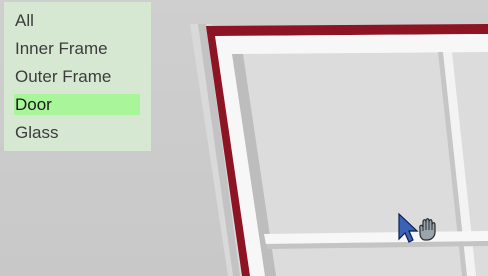 The image size is (488, 276). I want to click on menu-item-outer-frame: Outer Frame, so click(62, 76).